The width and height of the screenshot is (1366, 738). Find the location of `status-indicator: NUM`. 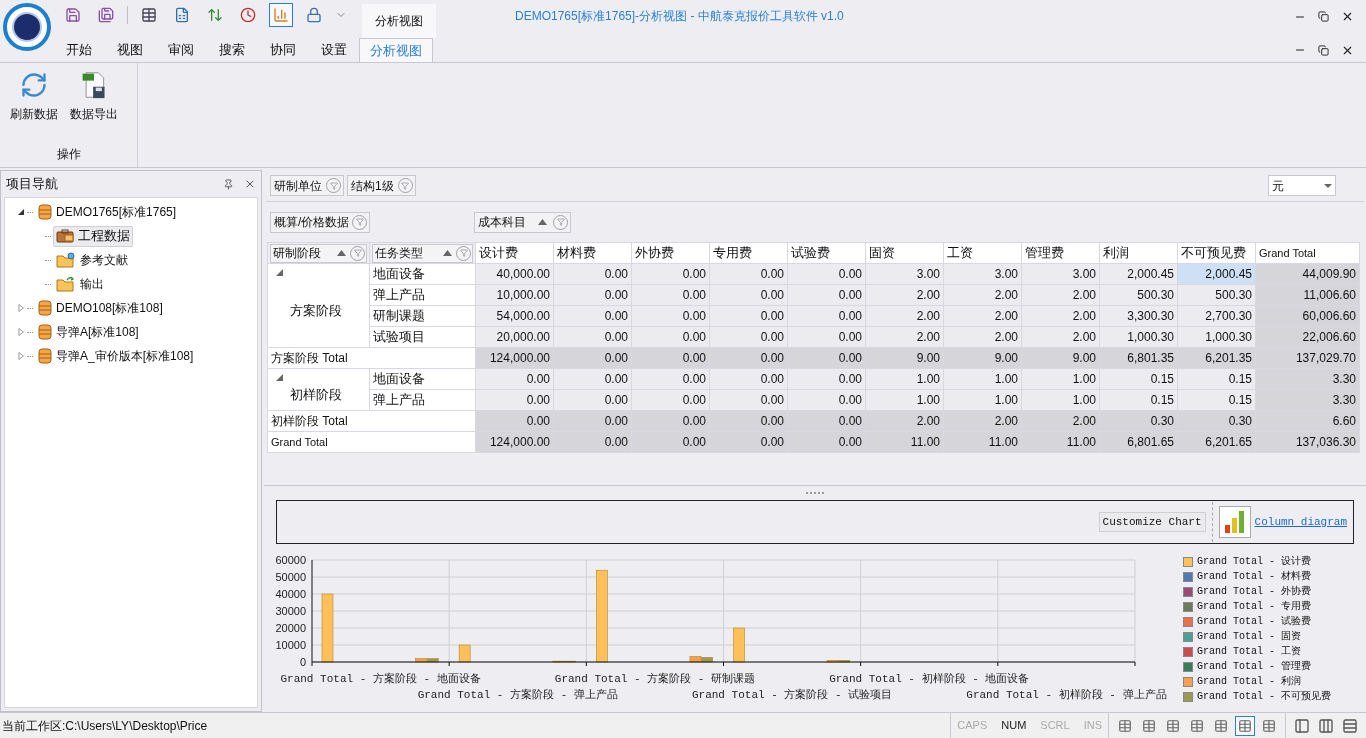

status-indicator: NUM is located at coordinates (1014, 726).